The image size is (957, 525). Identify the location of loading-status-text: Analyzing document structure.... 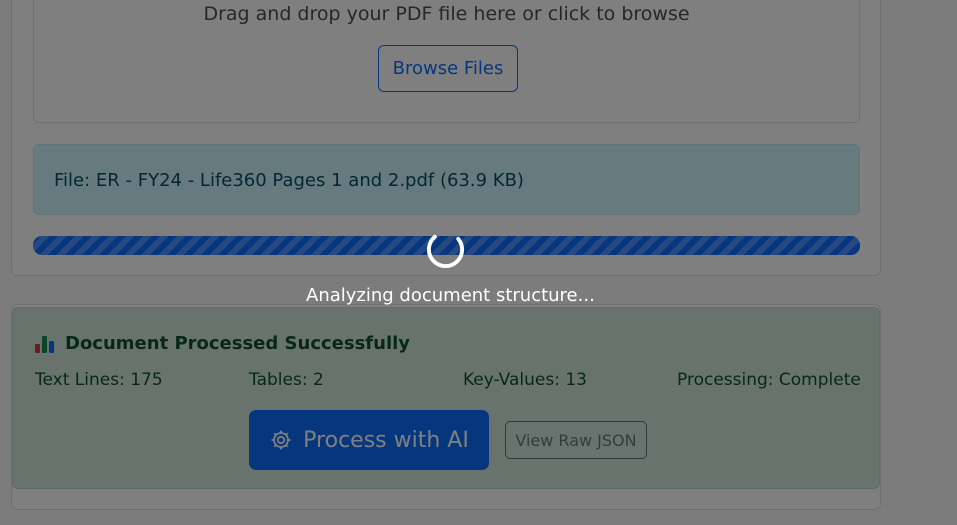
(450, 295).